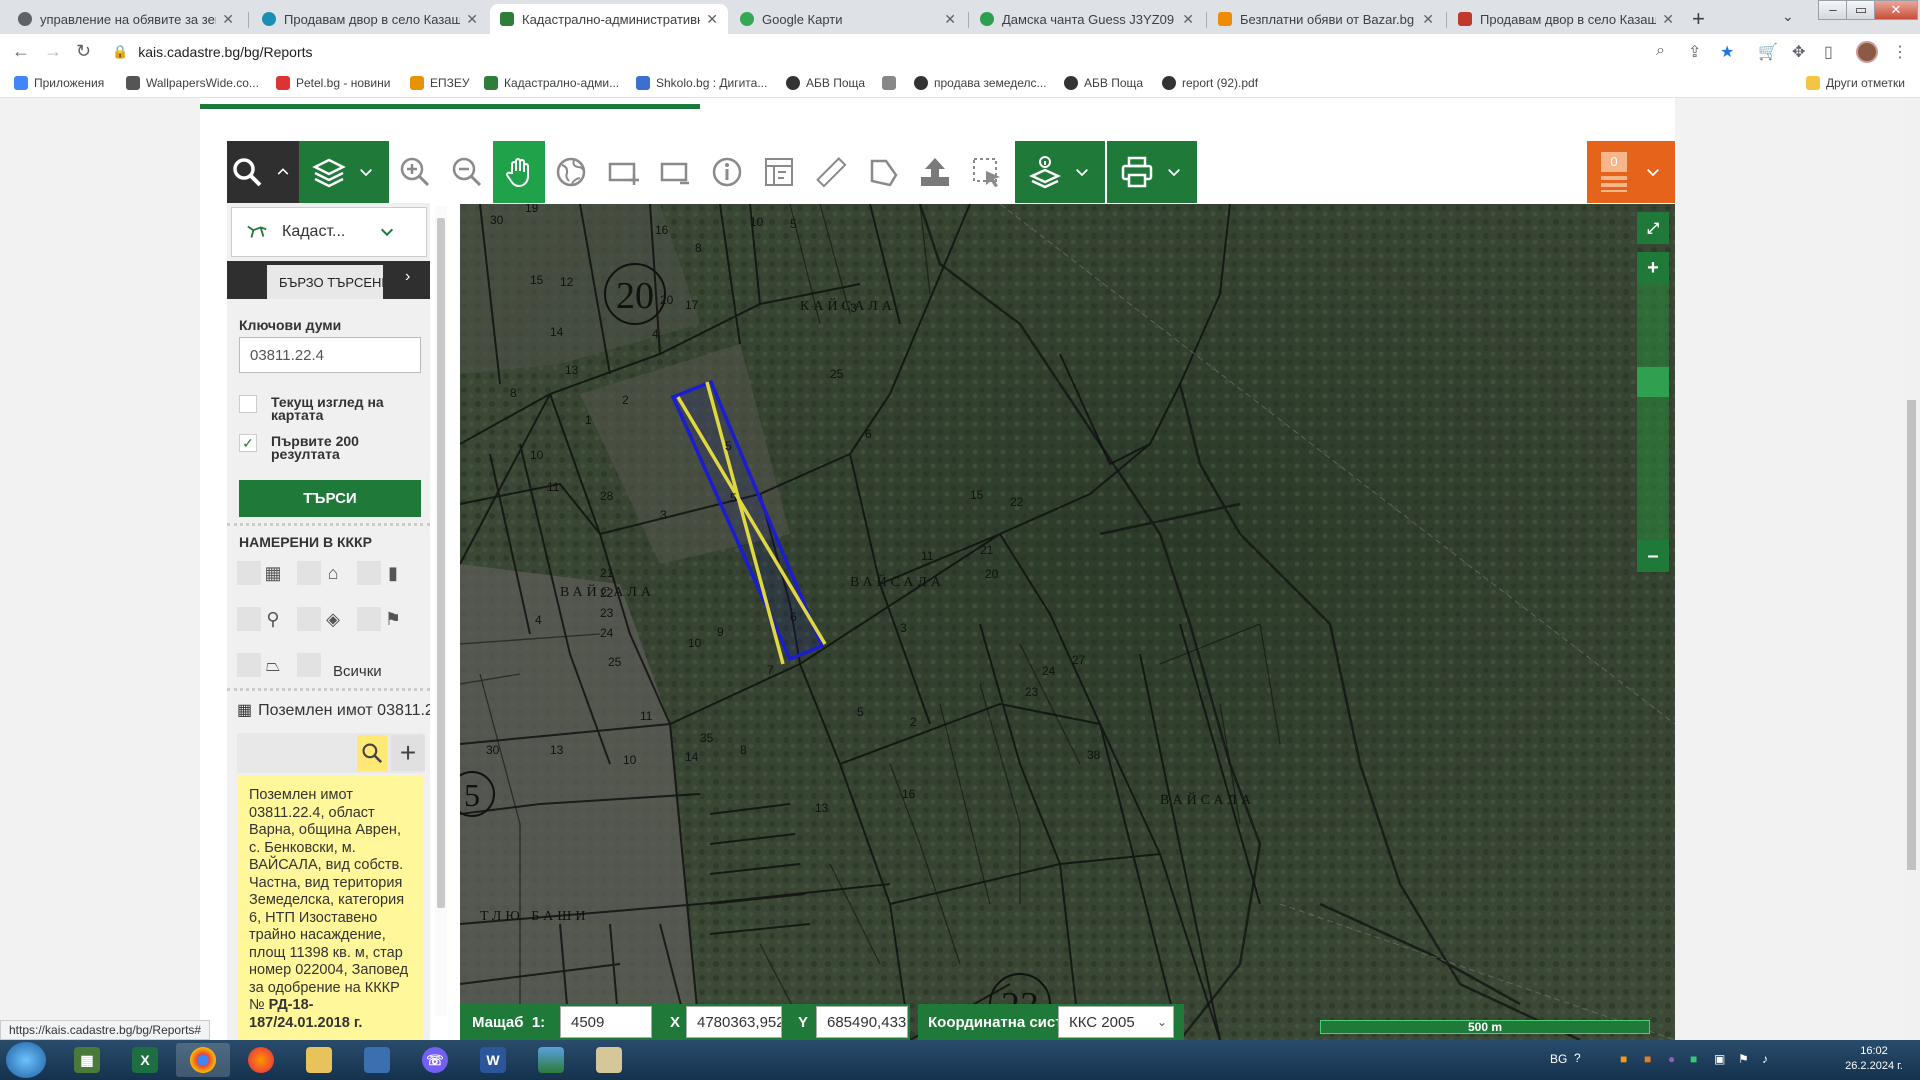 This screenshot has height=1080, width=1920. I want to click on browser-tab-active: Кадастрално-административна ✕, so click(609, 19).